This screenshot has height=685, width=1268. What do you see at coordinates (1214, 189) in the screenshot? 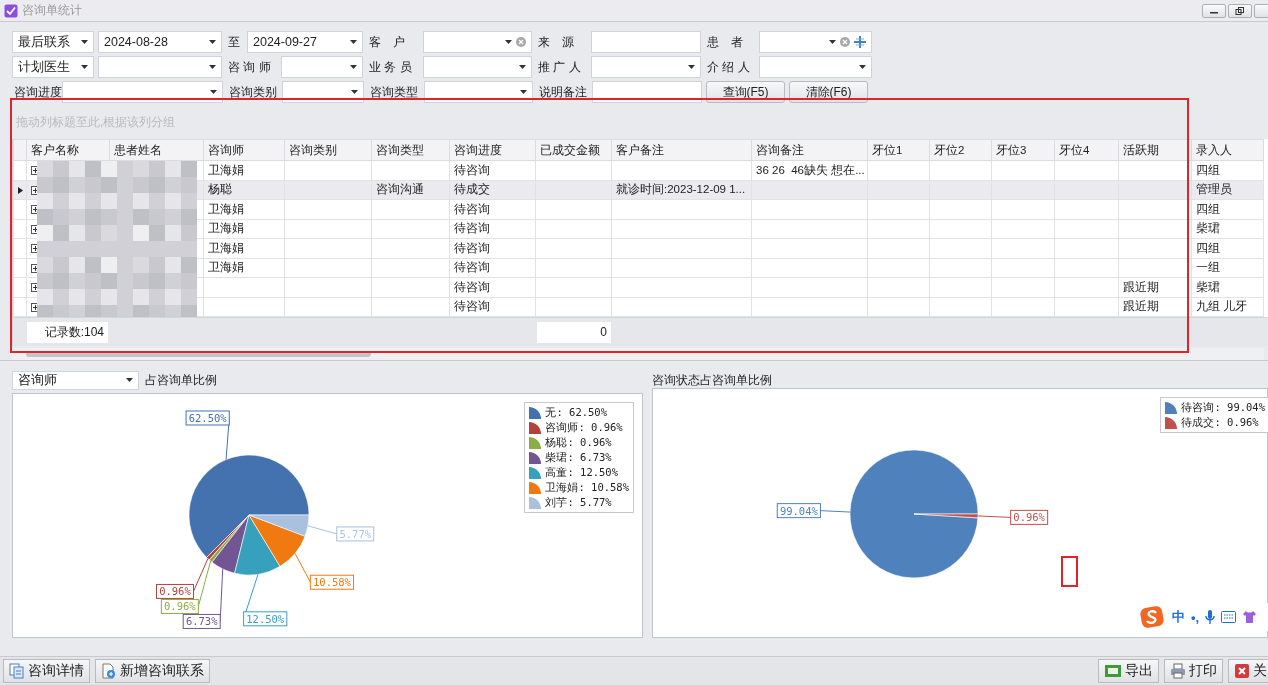
I see `table-cell: 管理员` at bounding box center [1214, 189].